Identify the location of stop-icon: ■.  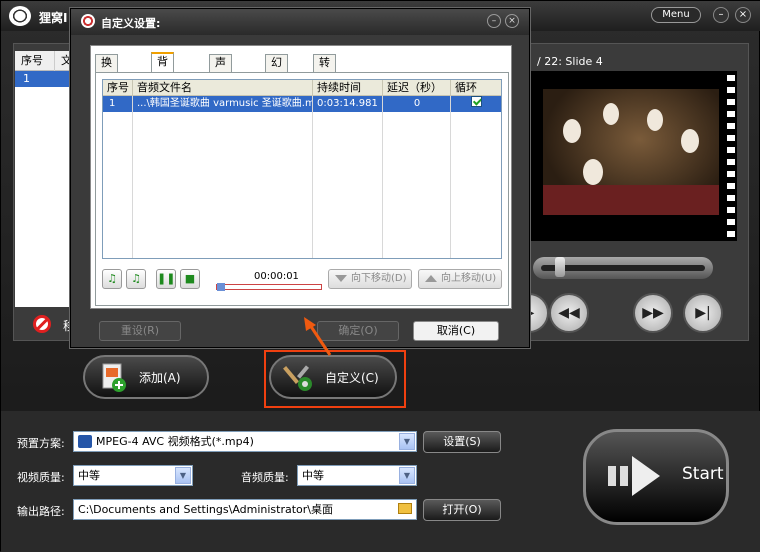
(190, 278).